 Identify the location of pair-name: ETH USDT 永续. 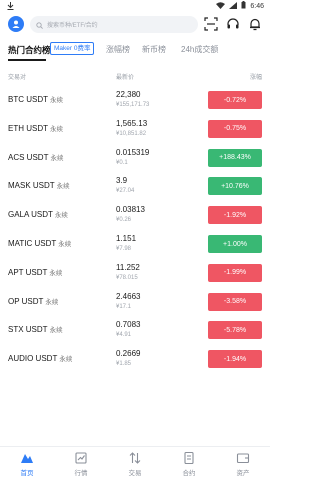
(35, 128).